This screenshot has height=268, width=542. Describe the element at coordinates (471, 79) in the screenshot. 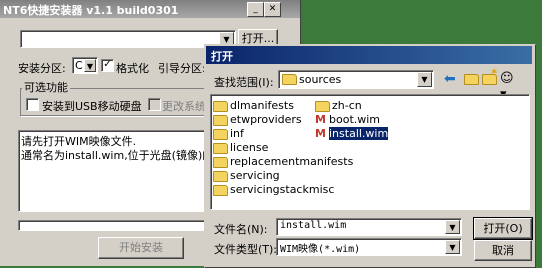

I see `up-folder-icon` at that location.